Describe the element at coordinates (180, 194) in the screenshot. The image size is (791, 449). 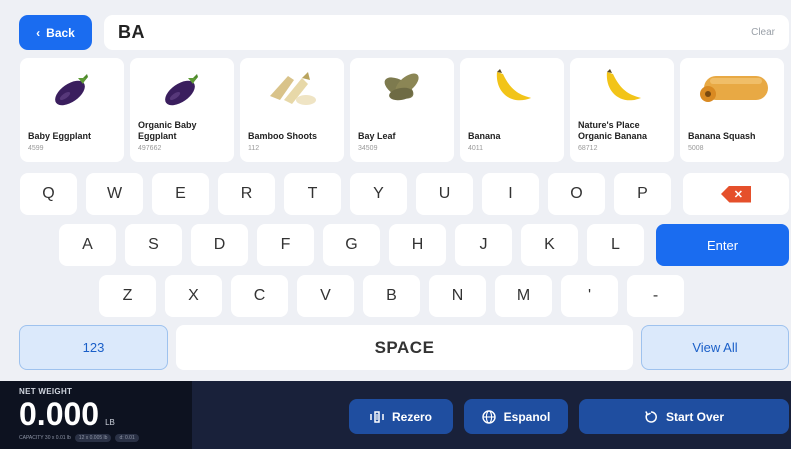
I see `key-e: E` at that location.